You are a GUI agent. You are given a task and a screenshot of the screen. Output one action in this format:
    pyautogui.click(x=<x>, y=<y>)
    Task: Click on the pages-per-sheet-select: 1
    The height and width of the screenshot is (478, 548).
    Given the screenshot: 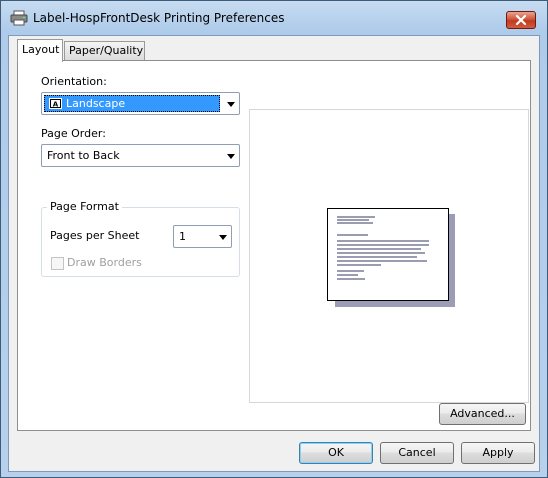 What is the action you would take?
    pyautogui.click(x=202, y=236)
    